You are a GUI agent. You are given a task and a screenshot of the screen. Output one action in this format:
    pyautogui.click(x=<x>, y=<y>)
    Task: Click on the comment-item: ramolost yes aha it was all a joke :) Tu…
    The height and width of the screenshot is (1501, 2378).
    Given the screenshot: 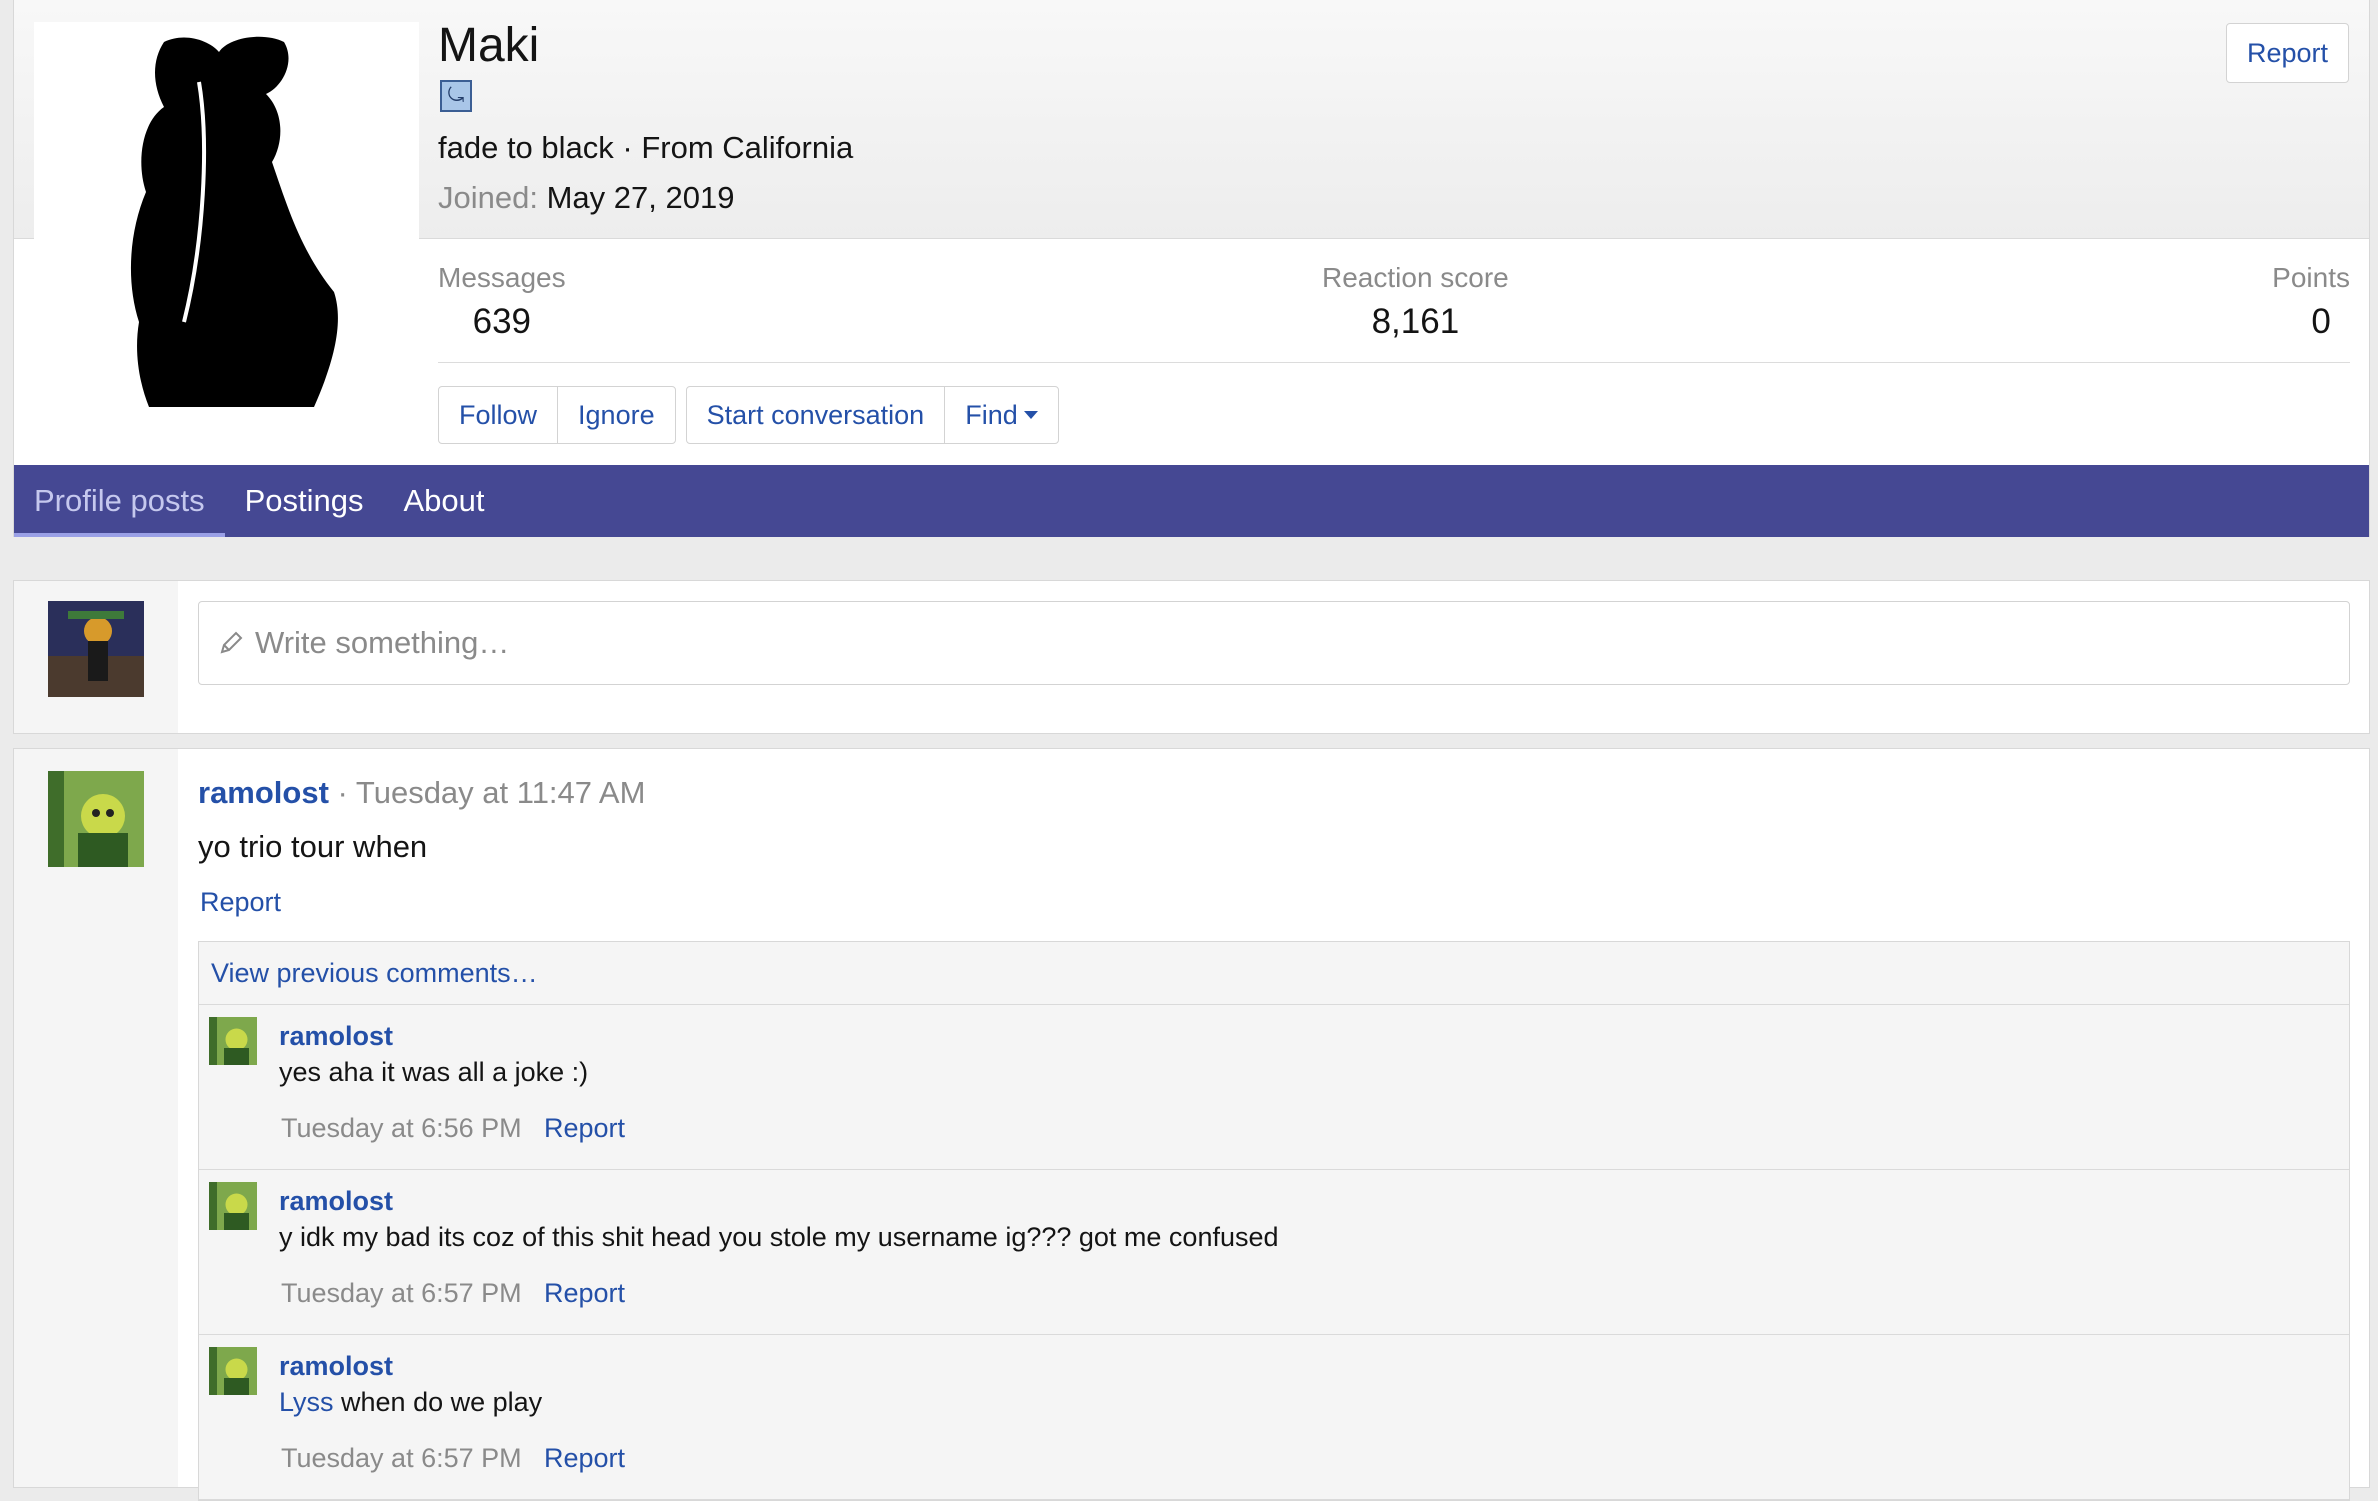 What is the action you would take?
    pyautogui.click(x=1274, y=1087)
    